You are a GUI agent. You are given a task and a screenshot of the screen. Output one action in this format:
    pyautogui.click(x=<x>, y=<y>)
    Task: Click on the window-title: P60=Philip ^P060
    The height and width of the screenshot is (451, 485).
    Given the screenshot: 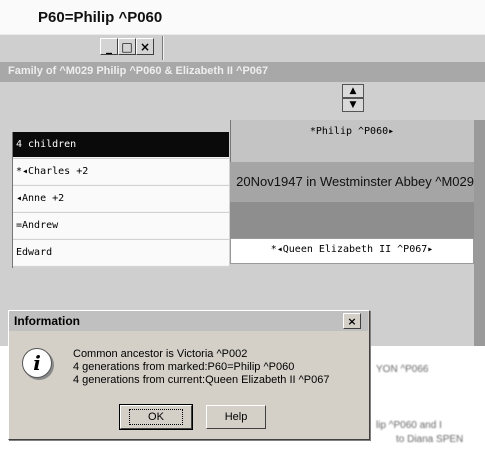 What is the action you would take?
    pyautogui.click(x=100, y=17)
    